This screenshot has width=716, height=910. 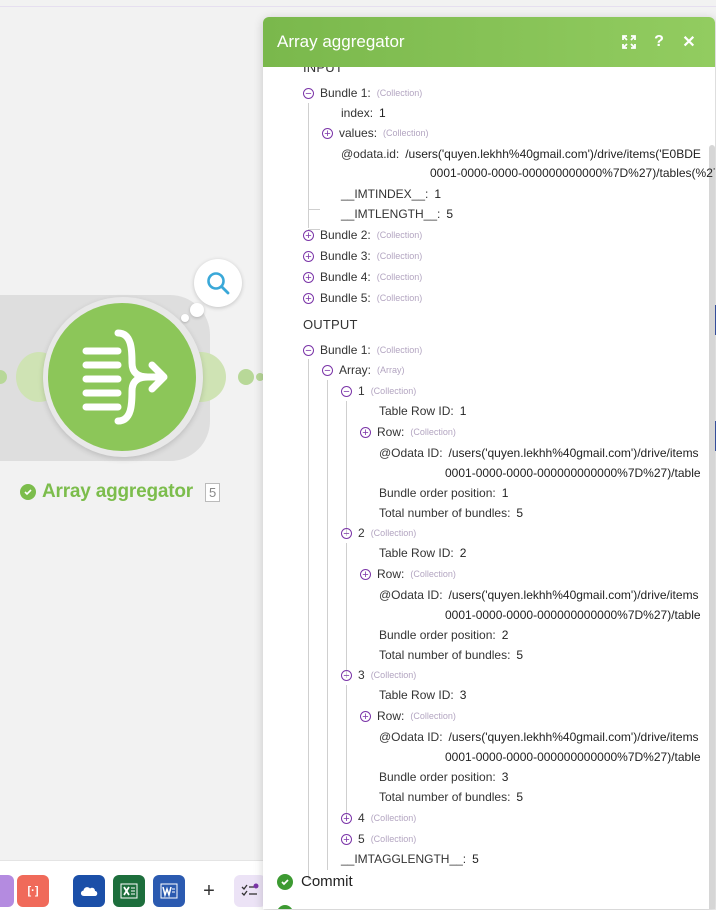 What do you see at coordinates (250, 891) in the screenshot?
I see `tasks-button` at bounding box center [250, 891].